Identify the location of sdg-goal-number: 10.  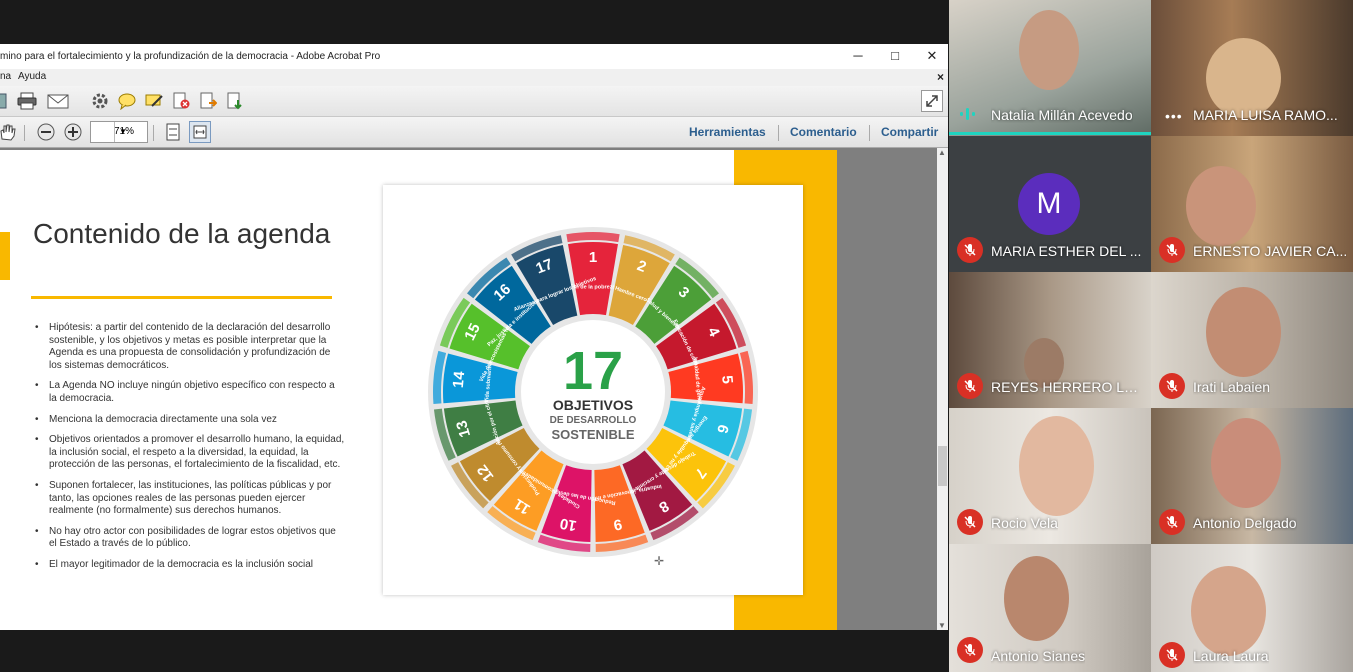
(569, 524).